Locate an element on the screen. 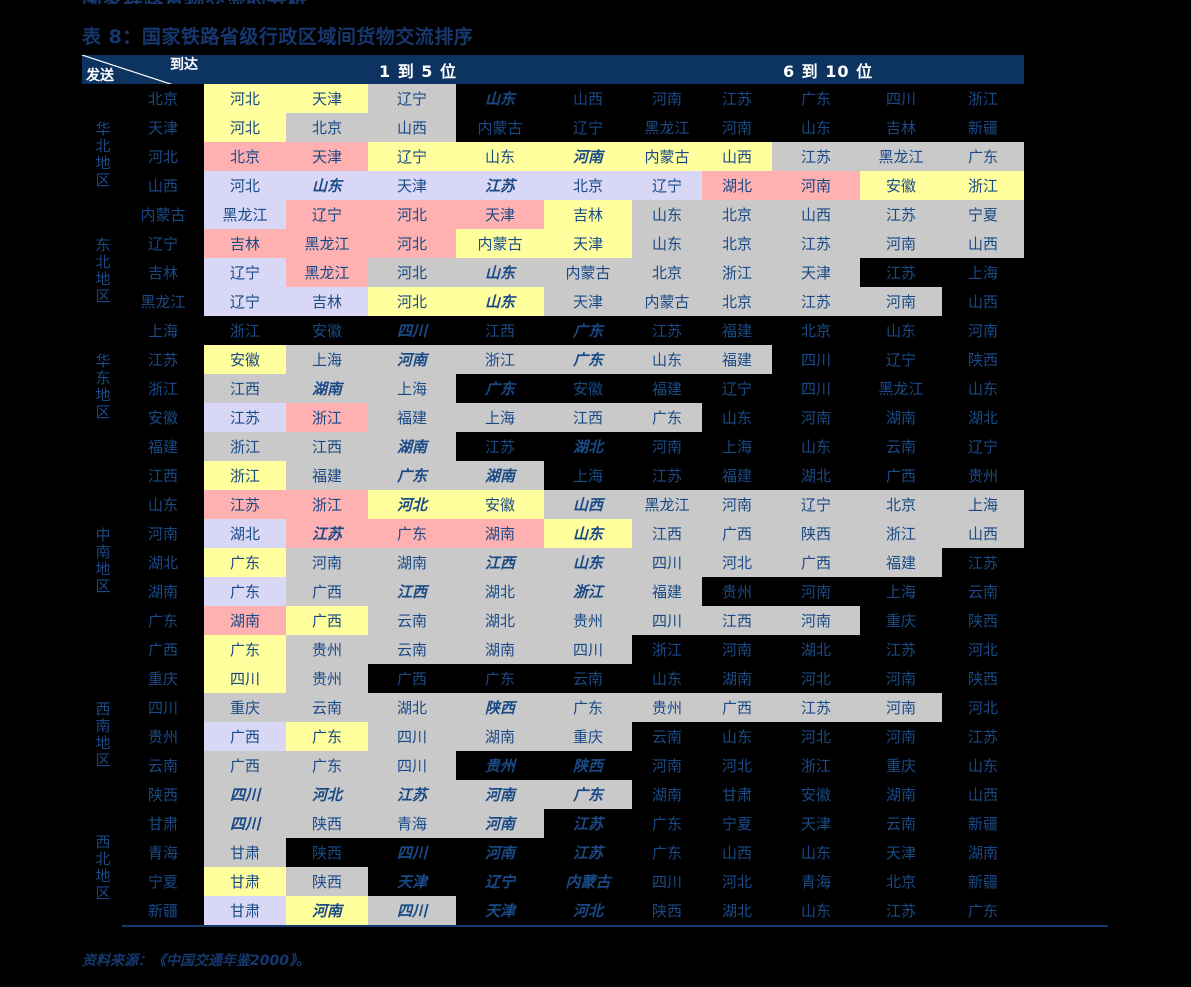 Image resolution: width=1191 pixels, height=987 pixels. table-row: 山西 河北 山东 天津 江苏 北京 辽宁 湖北 河南 安徽 浙江 is located at coordinates (595, 185).